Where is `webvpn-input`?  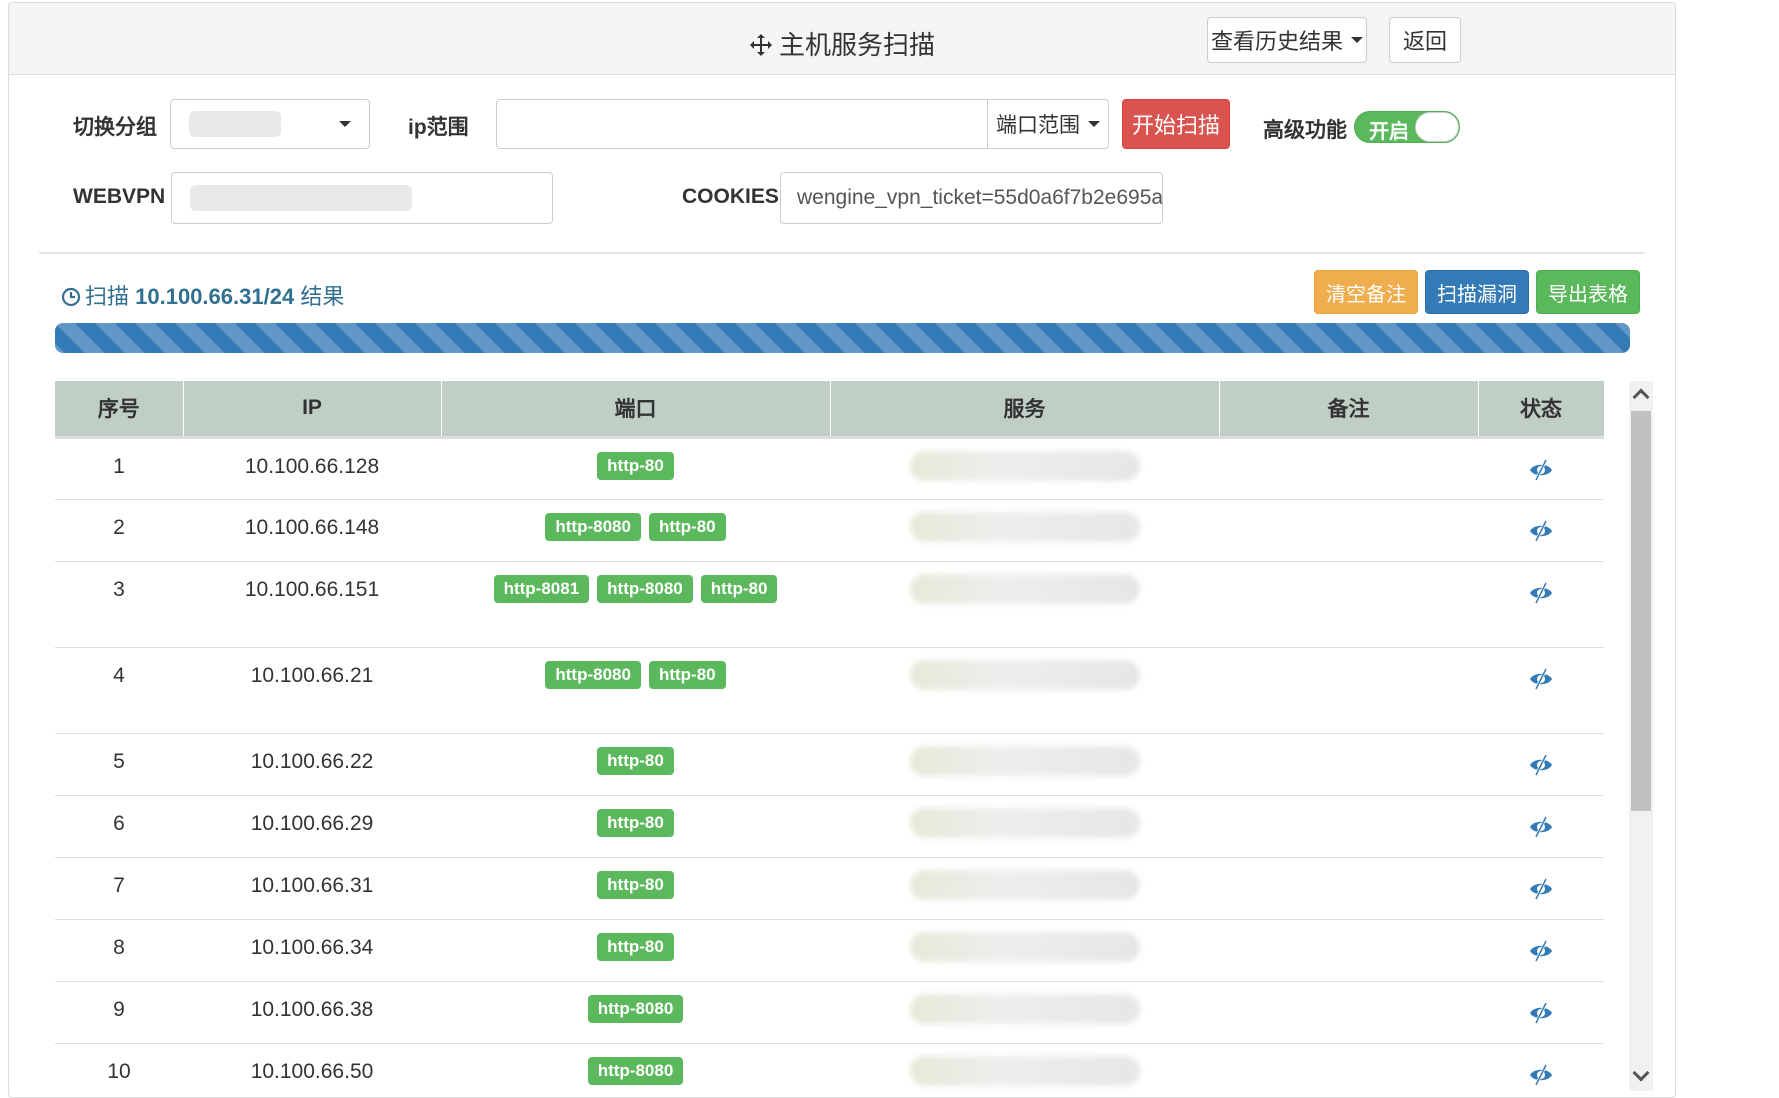 webvpn-input is located at coordinates (362, 198).